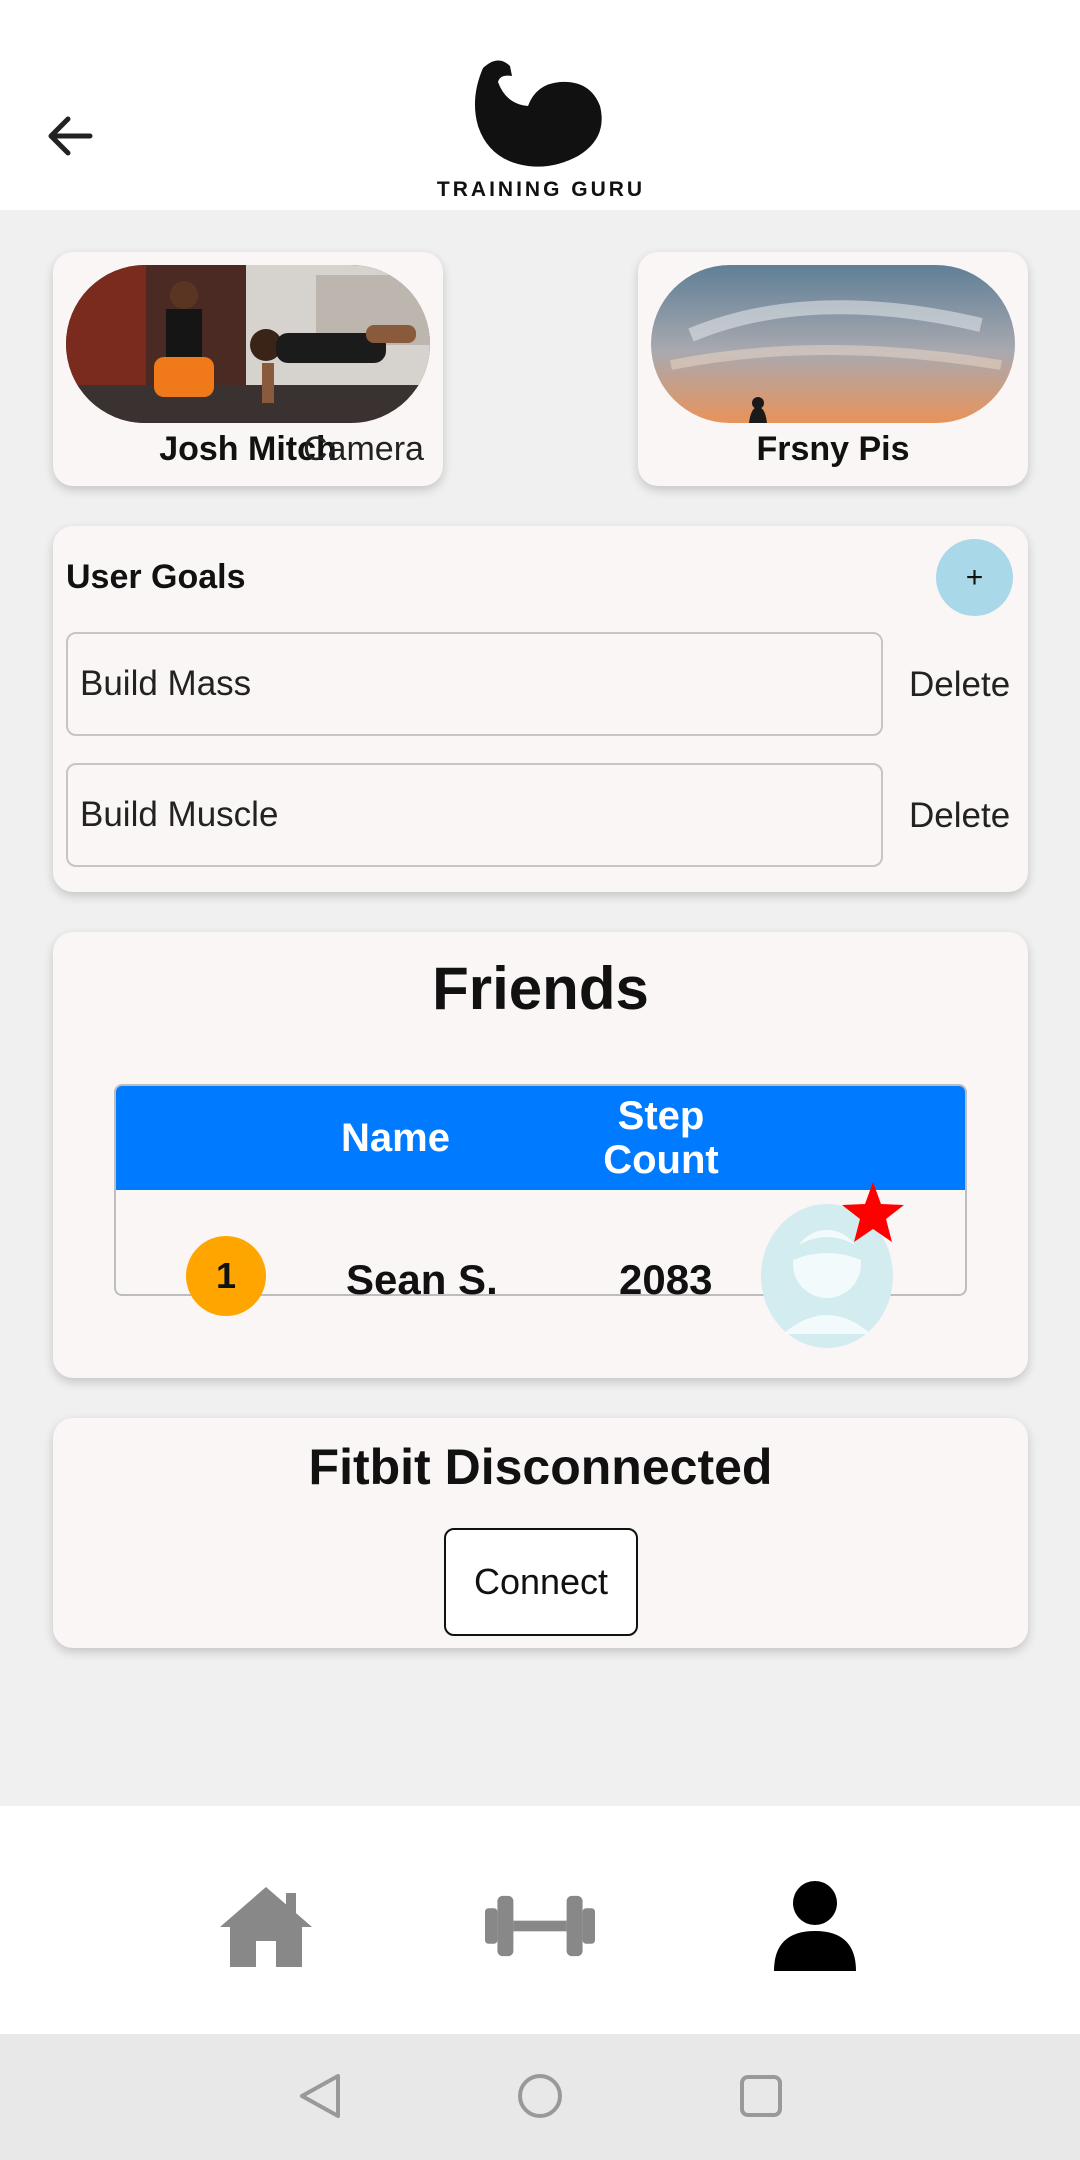  Describe the element at coordinates (974, 577) in the screenshot. I see `add-goal-button: +` at that location.